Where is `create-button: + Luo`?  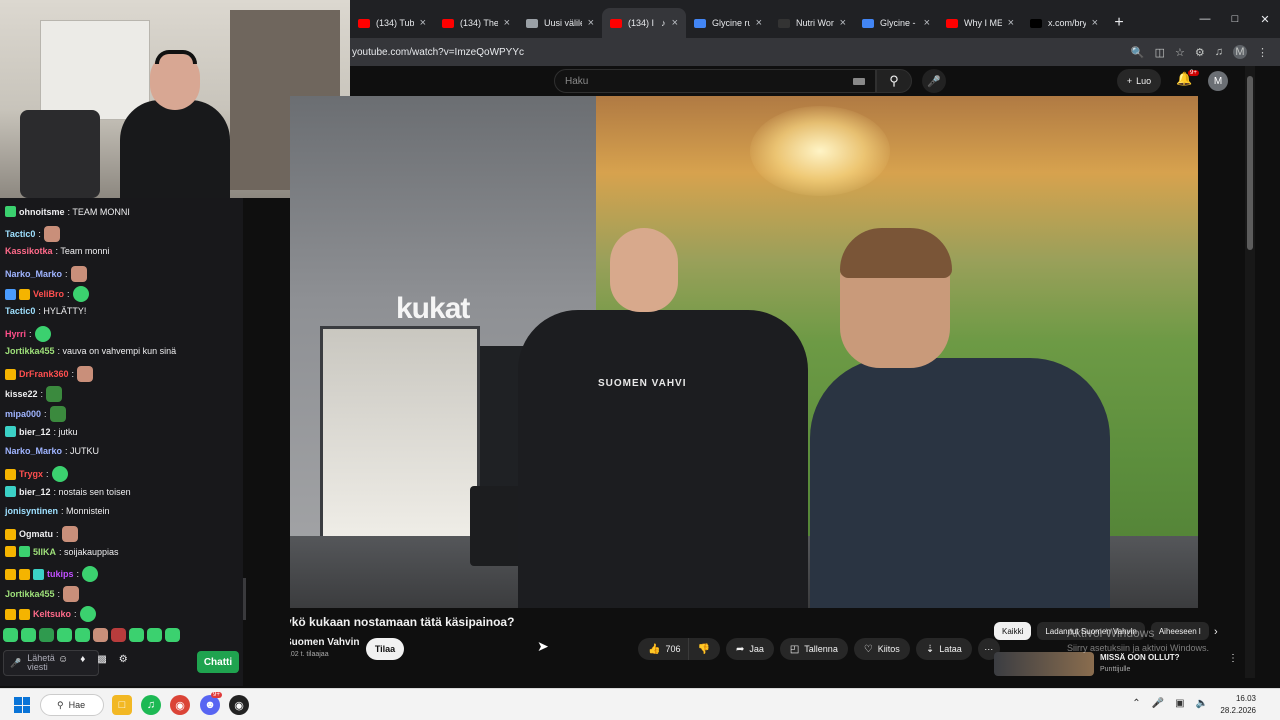 create-button: + Luo is located at coordinates (1139, 81).